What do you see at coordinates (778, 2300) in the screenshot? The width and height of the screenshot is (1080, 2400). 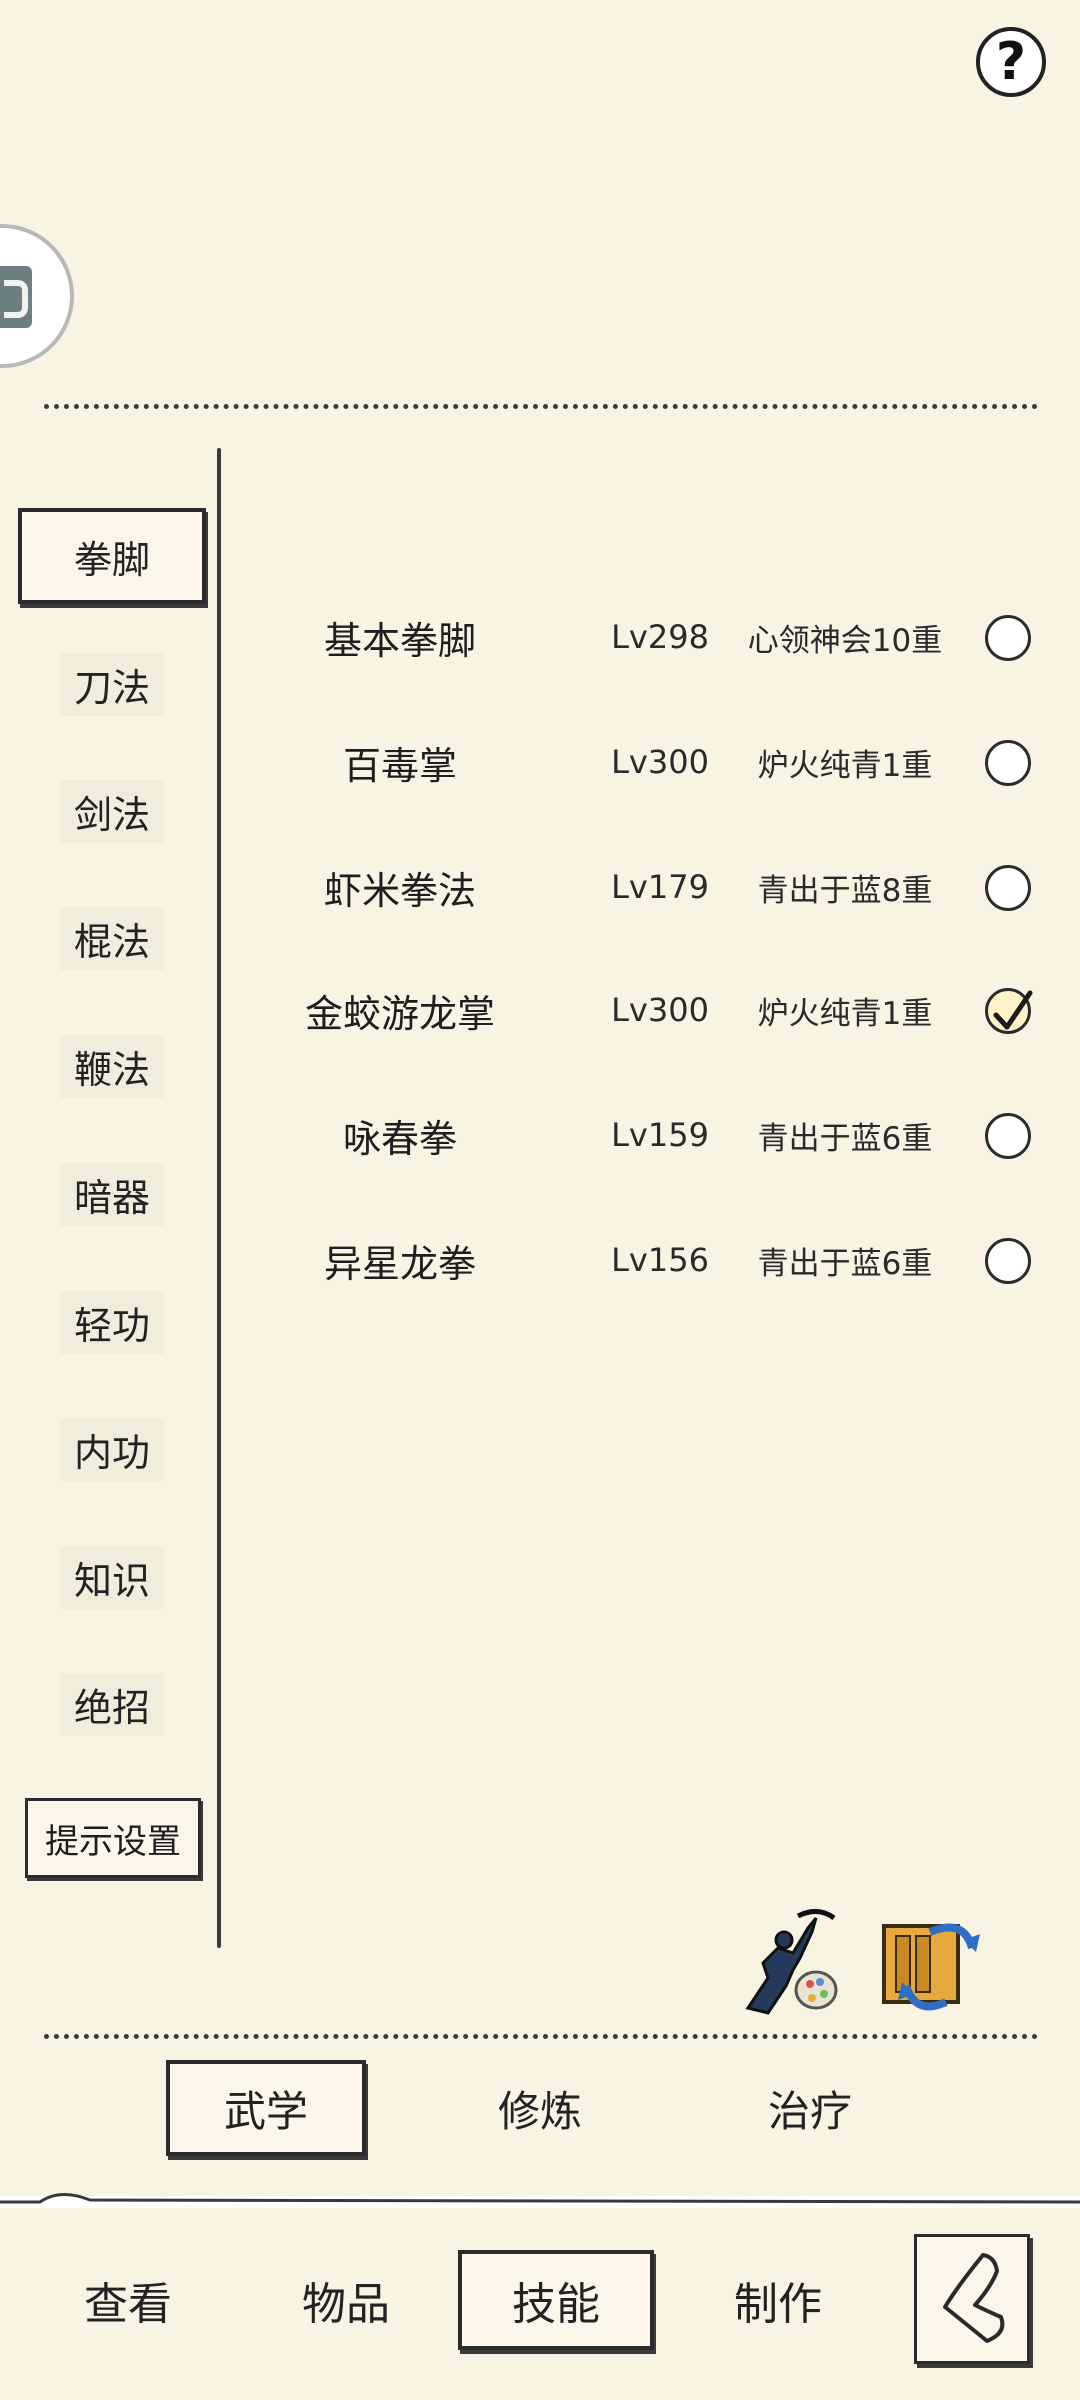 I see `nav-craft: 制作` at bounding box center [778, 2300].